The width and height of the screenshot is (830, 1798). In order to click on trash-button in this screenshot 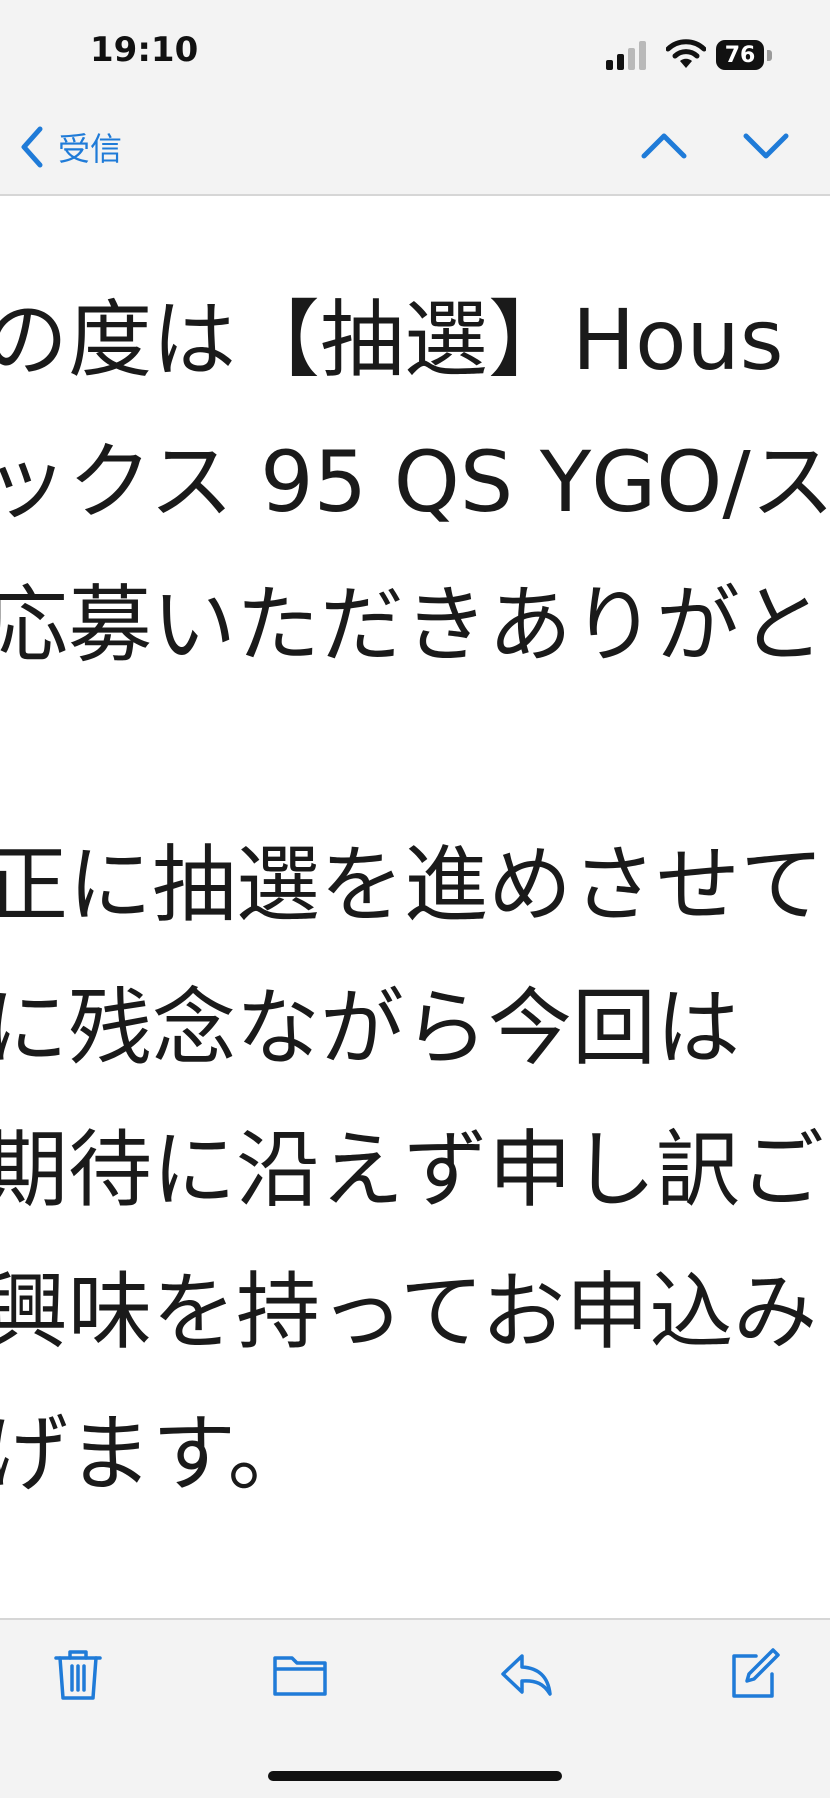, I will do `click(78, 1674)`.